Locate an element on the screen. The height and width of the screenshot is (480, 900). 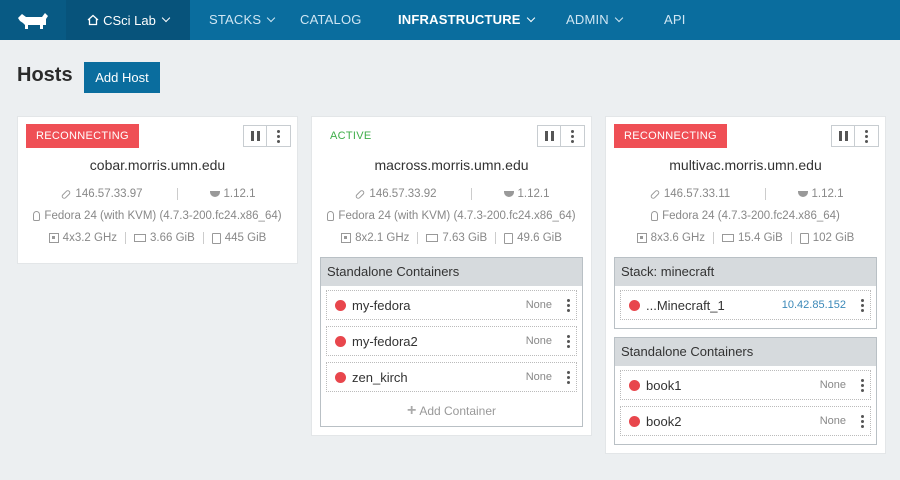
container-name: book1 is located at coordinates (663, 385).